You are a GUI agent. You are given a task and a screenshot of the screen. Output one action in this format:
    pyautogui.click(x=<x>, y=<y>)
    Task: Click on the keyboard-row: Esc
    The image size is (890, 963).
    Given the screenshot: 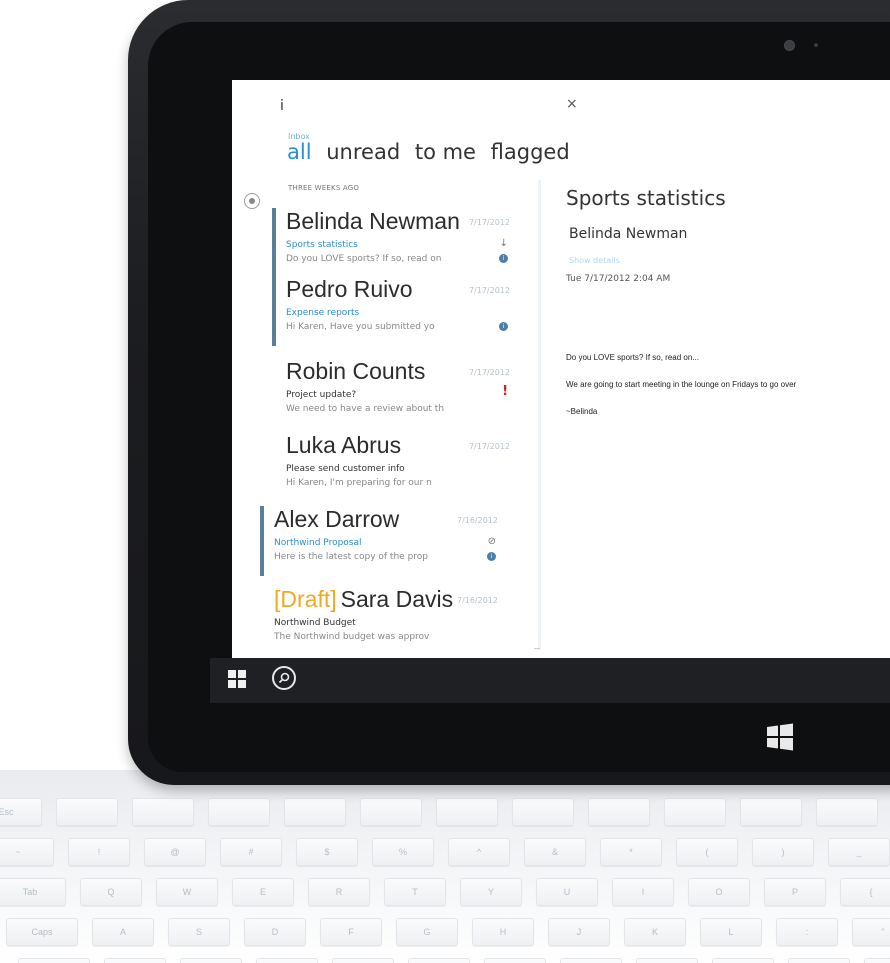 What is the action you would take?
    pyautogui.click(x=445, y=812)
    